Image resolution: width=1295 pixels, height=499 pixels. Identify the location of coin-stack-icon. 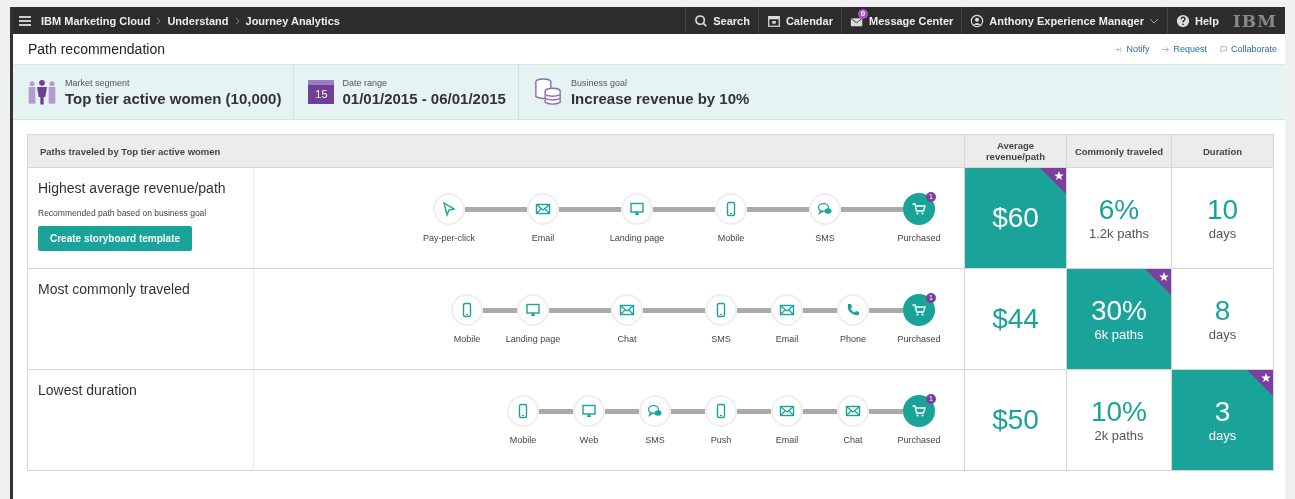
(547, 92).